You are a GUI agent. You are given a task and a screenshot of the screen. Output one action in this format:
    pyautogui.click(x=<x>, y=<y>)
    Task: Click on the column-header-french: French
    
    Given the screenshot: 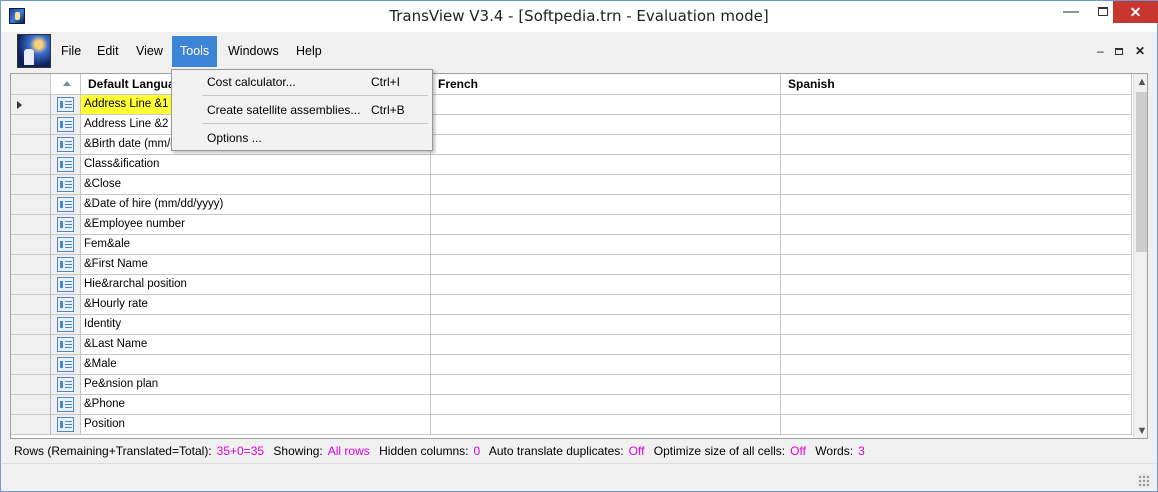 What is the action you would take?
    pyautogui.click(x=606, y=84)
    